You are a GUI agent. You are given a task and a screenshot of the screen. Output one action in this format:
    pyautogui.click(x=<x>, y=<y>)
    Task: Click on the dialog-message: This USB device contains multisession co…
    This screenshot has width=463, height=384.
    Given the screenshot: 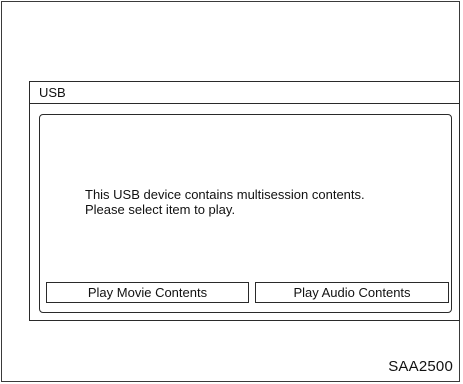 What is the action you would take?
    pyautogui.click(x=265, y=202)
    